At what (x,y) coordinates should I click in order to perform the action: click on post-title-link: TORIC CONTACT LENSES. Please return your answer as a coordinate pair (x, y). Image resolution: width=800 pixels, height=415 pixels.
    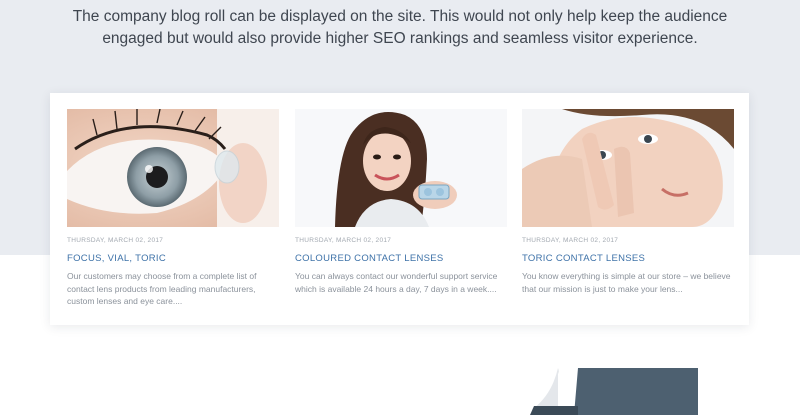
    Looking at the image, I should click on (628, 258).